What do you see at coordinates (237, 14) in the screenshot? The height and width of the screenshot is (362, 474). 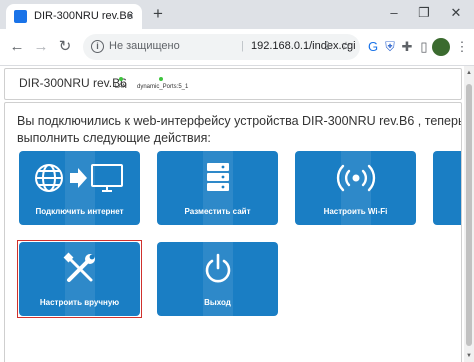 I see `tab-strip: DIR-300NRU rev.B6 × + – ❐ ✕` at bounding box center [237, 14].